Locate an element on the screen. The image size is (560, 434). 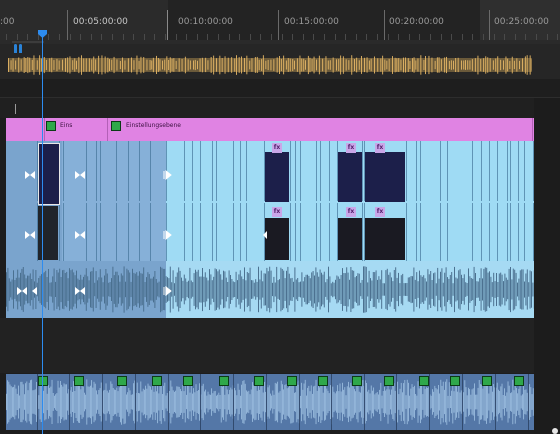
work-area-range is located at coordinates (28, 42).